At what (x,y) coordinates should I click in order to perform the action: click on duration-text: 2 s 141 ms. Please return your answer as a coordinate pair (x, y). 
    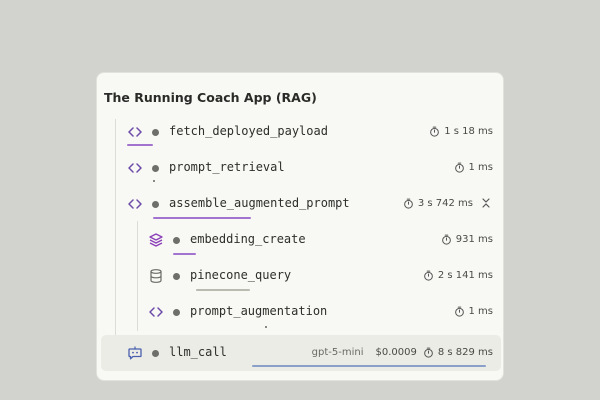
    Looking at the image, I should click on (465, 275).